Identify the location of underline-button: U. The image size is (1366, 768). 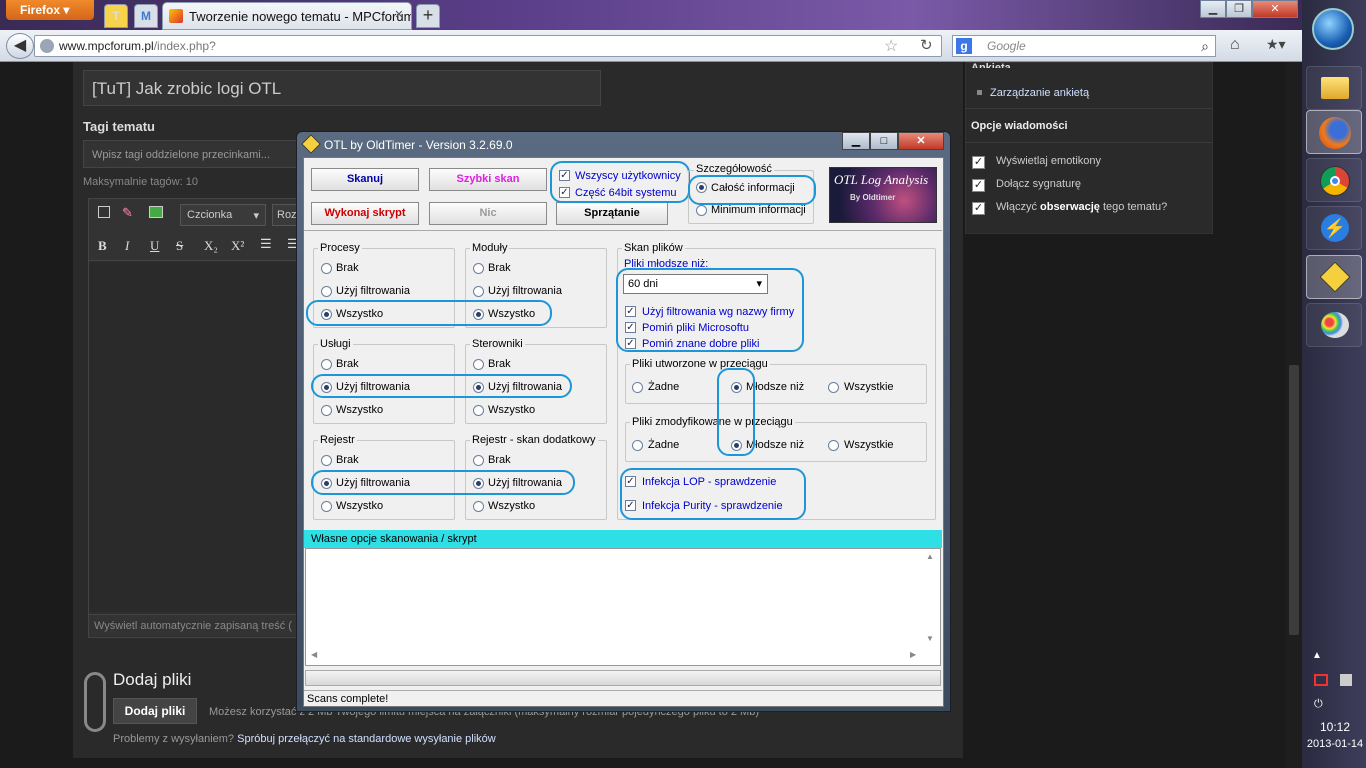
(154, 246).